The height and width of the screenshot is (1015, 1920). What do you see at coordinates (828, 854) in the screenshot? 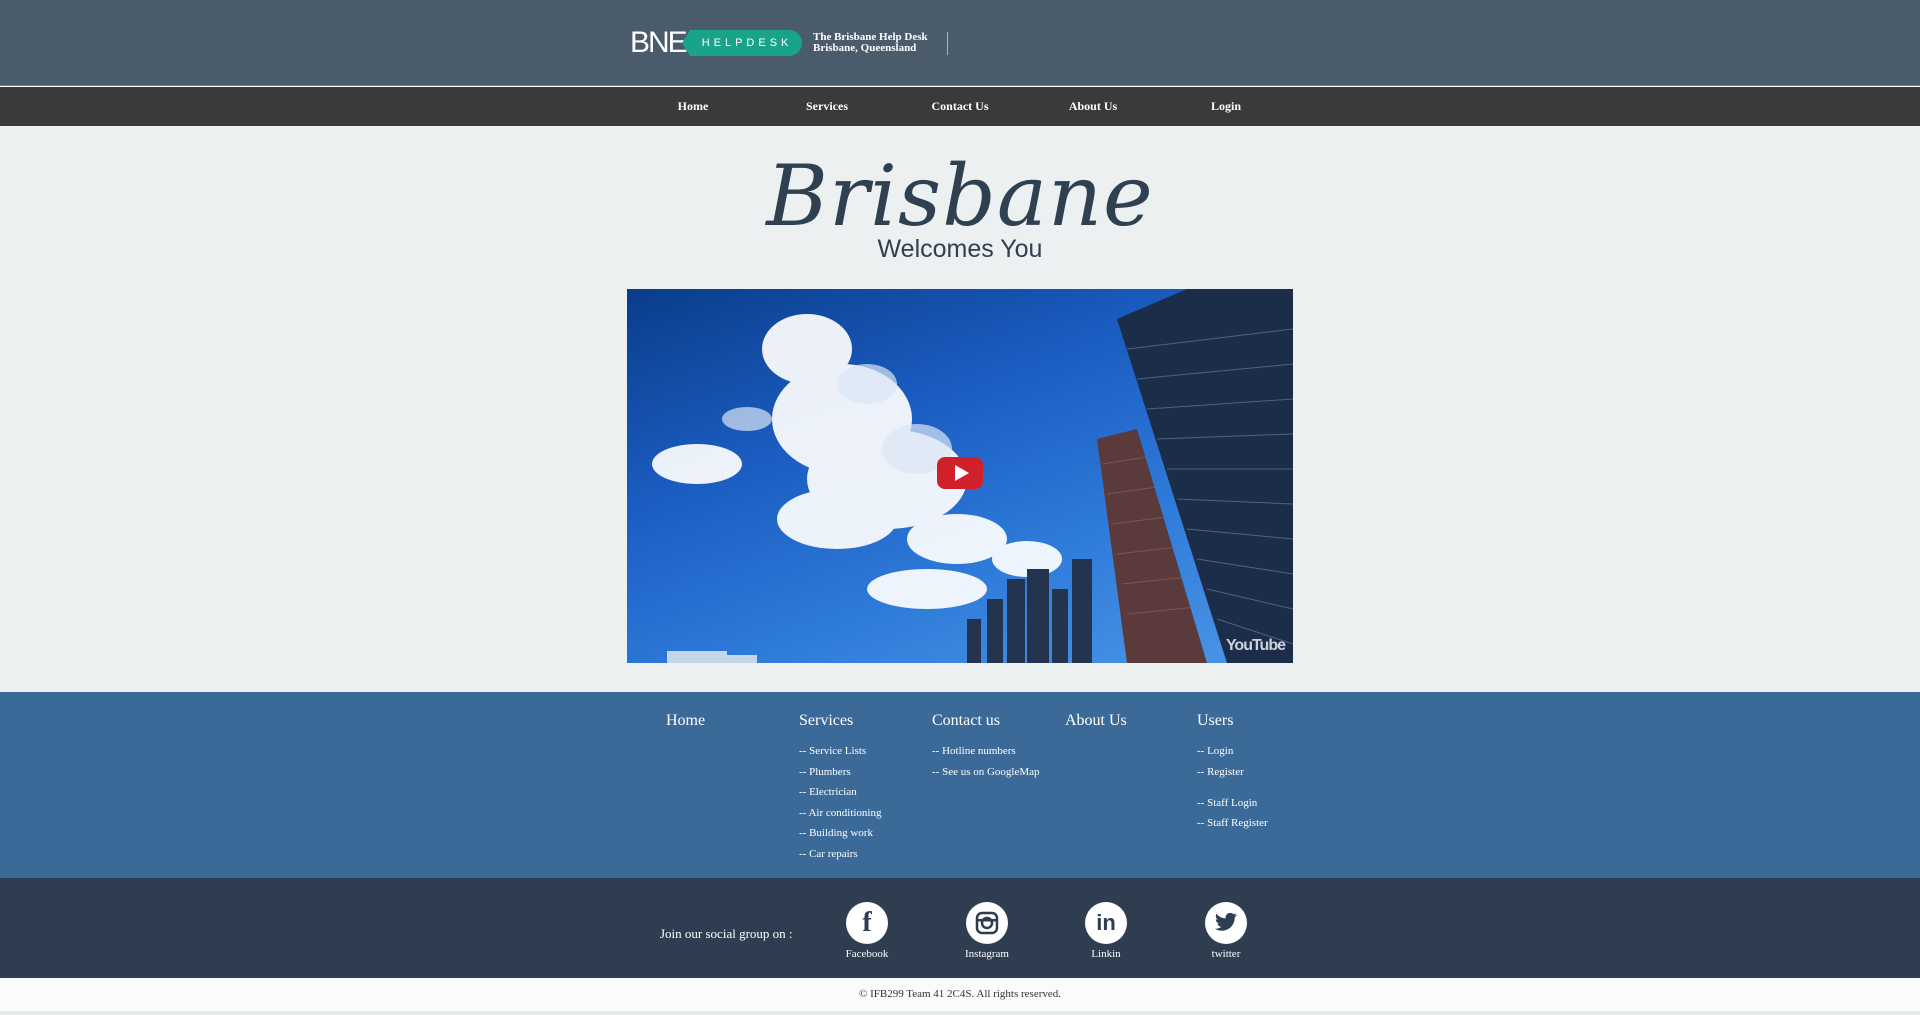
I see `footer-link-car-repairs: -- Car repairs` at bounding box center [828, 854].